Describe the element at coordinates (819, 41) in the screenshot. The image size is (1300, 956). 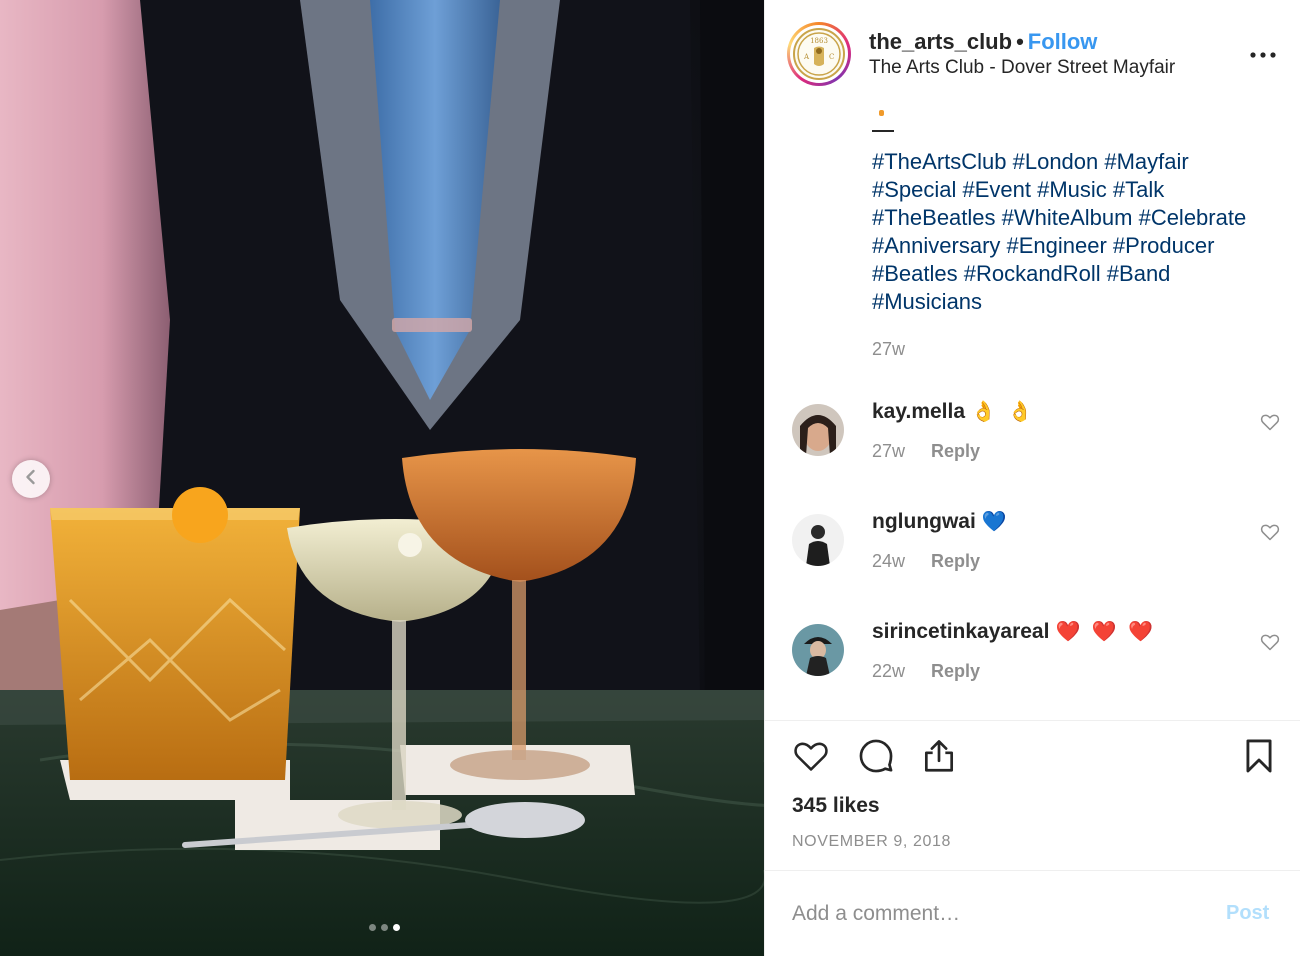
I see `svg-text: 1863` at that location.